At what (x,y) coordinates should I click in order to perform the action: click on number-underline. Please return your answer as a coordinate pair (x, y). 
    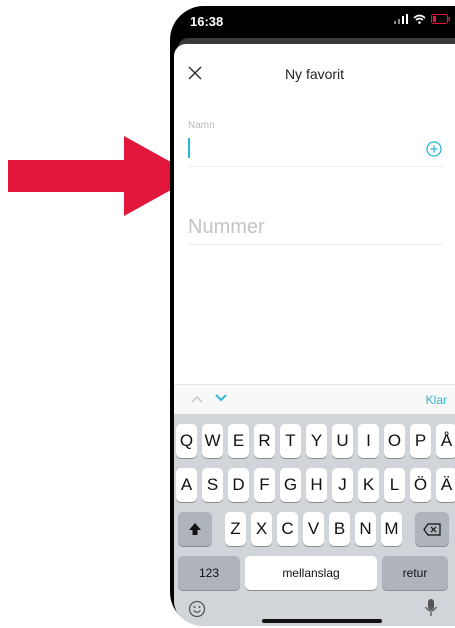
    Looking at the image, I should click on (315, 244).